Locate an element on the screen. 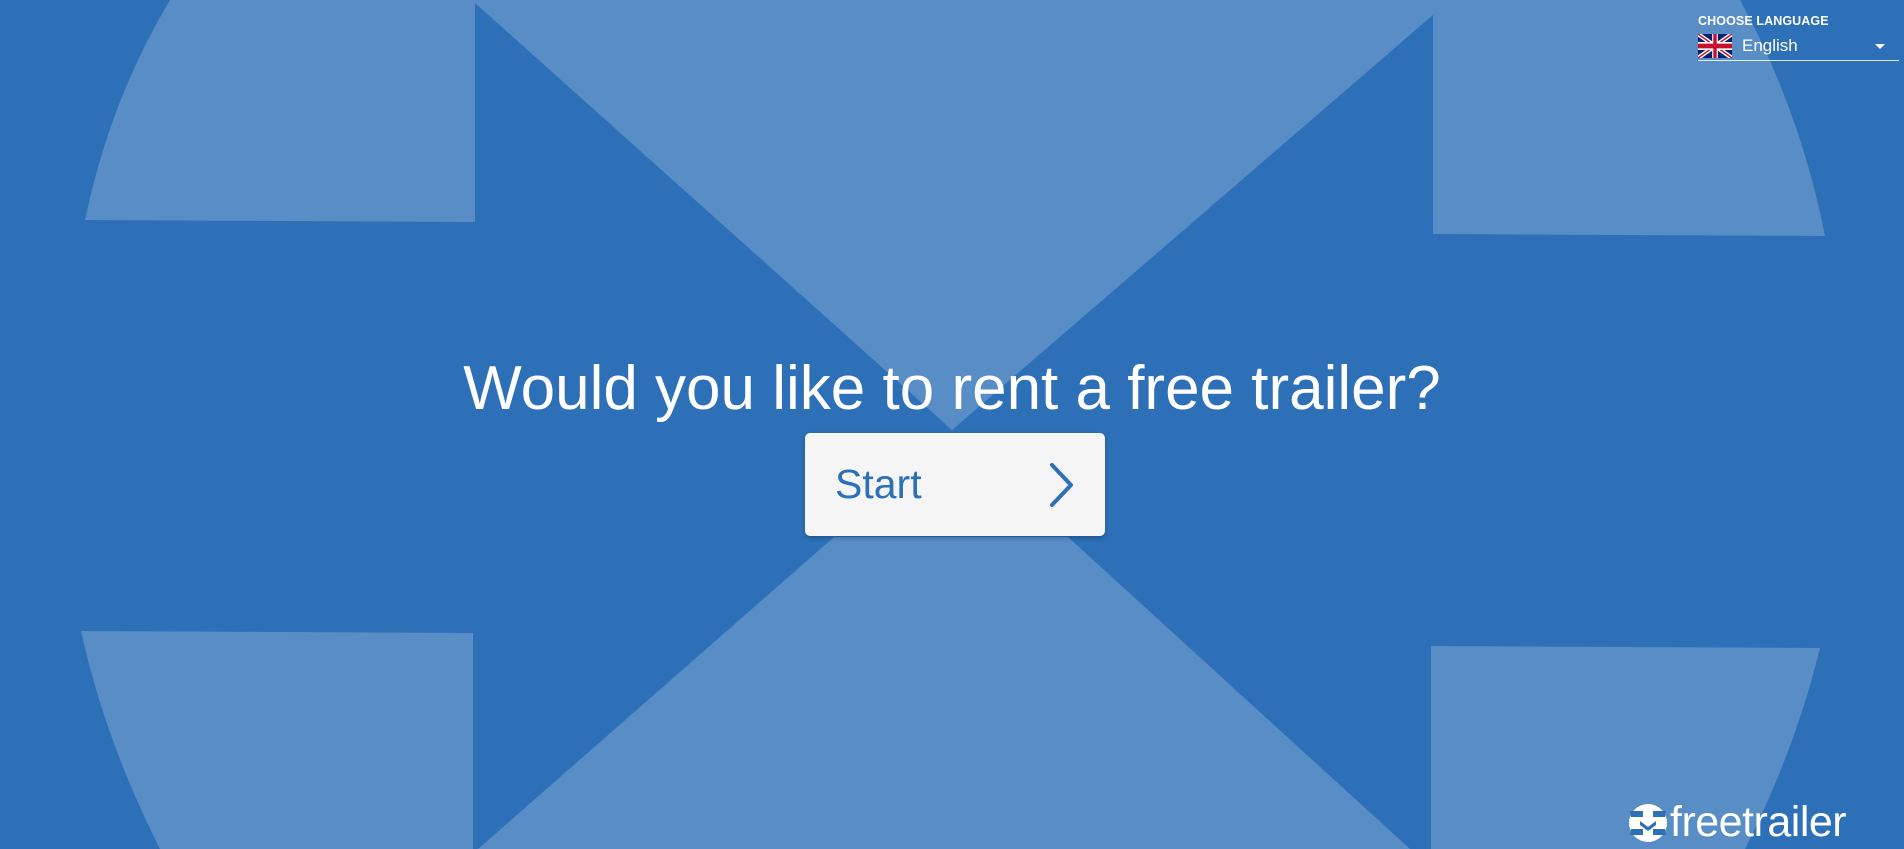  language-label: CHOOSE LANGUAGE is located at coordinates (1763, 21).